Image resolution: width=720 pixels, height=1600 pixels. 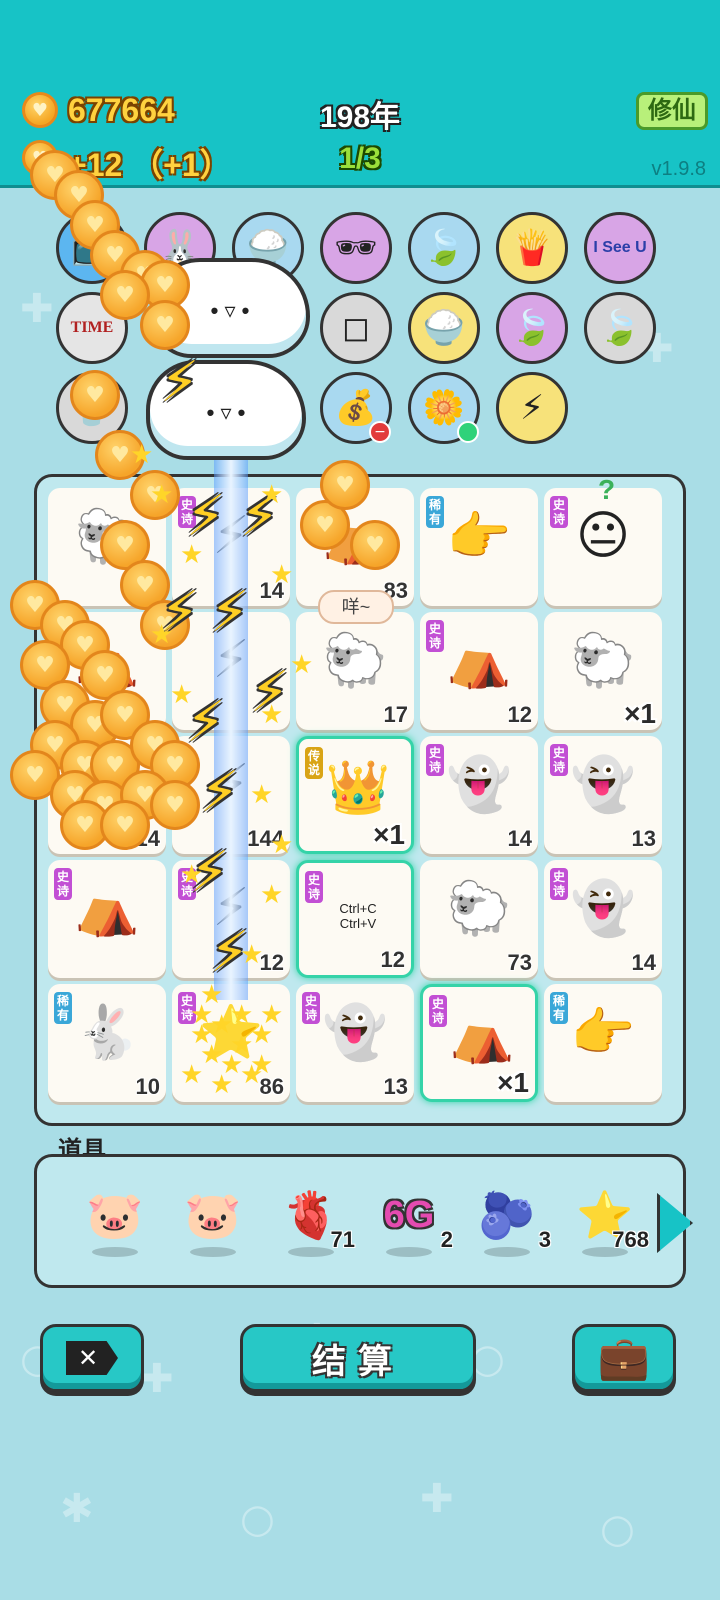 I want to click on board-tile: ⚡ 144, so click(x=231, y=795).